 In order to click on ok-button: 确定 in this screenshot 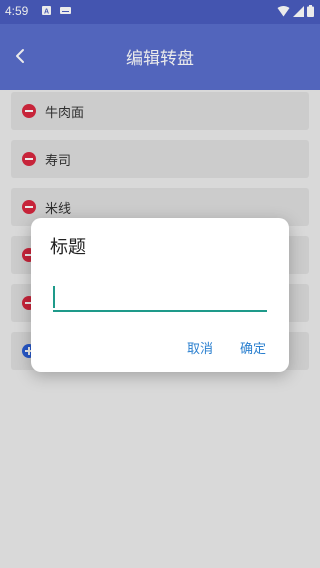, I will do `click(253, 347)`.